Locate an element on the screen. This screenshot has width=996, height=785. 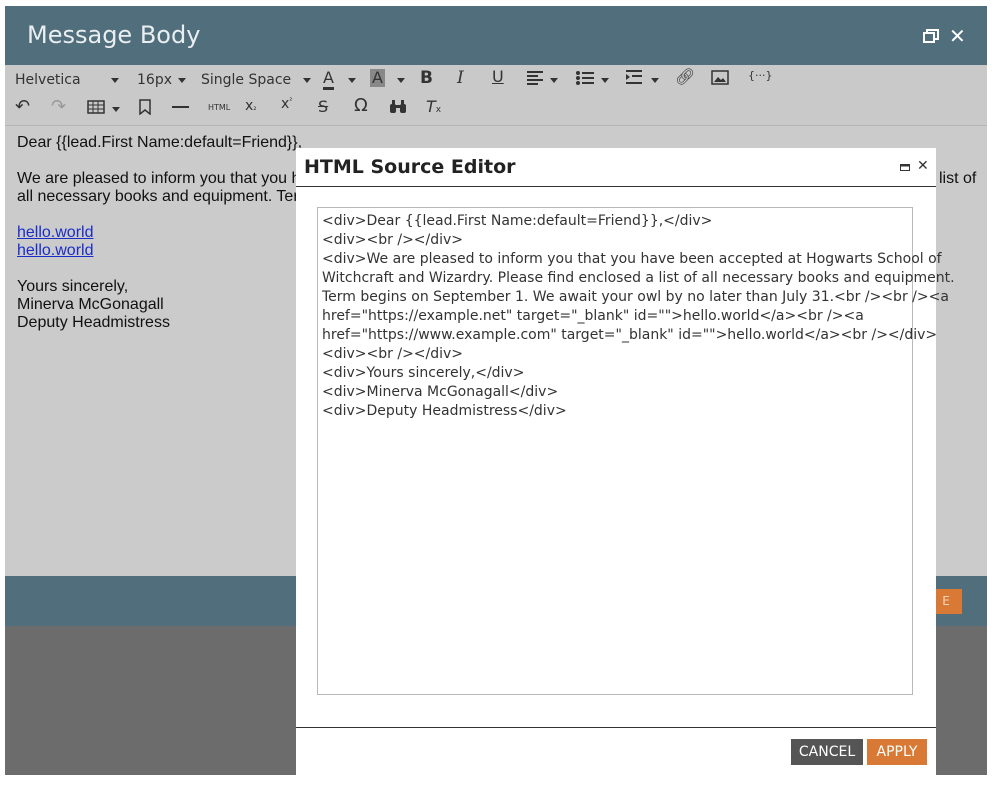
table-icon is located at coordinates (96, 107).